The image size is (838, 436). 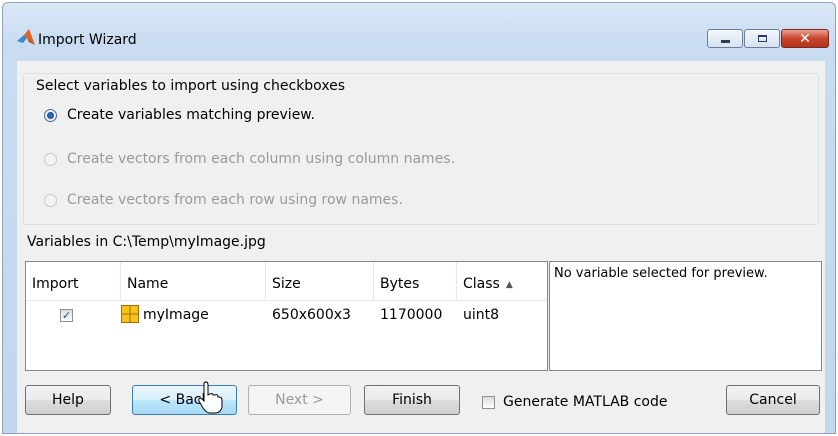 What do you see at coordinates (320, 281) in the screenshot?
I see `column-header-size: Size` at bounding box center [320, 281].